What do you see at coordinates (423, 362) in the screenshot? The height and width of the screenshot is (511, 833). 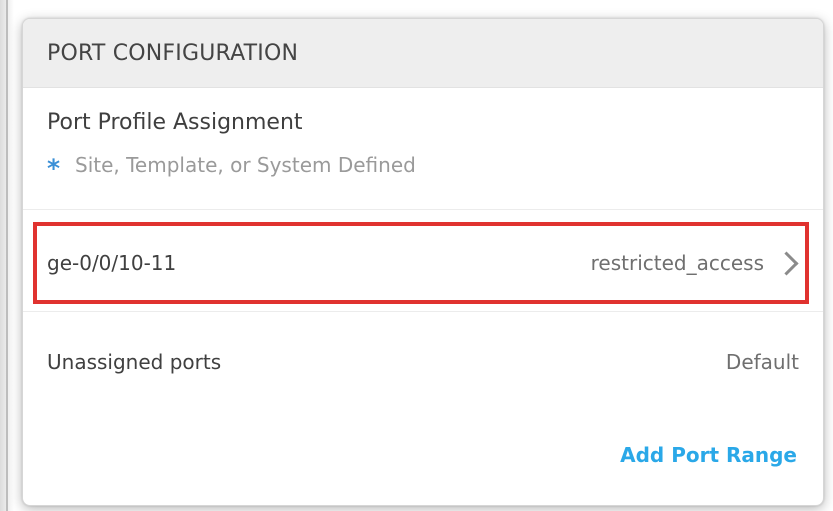 I see `unassigned-ports-row: Unassigned ports Default` at bounding box center [423, 362].